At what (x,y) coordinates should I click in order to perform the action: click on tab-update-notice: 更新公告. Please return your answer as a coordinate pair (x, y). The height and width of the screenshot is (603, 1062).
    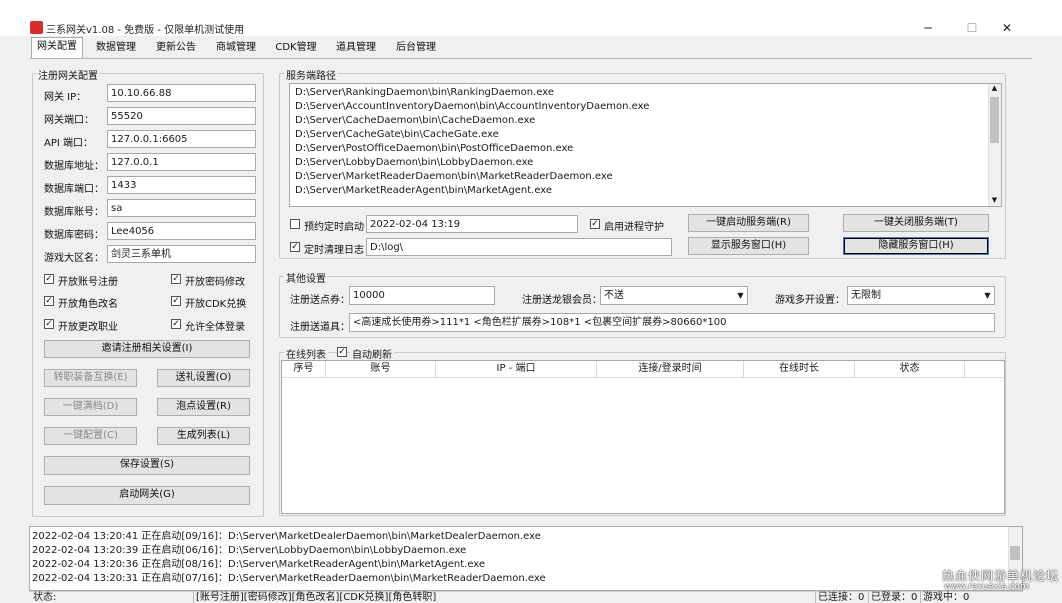
    Looking at the image, I should click on (176, 48).